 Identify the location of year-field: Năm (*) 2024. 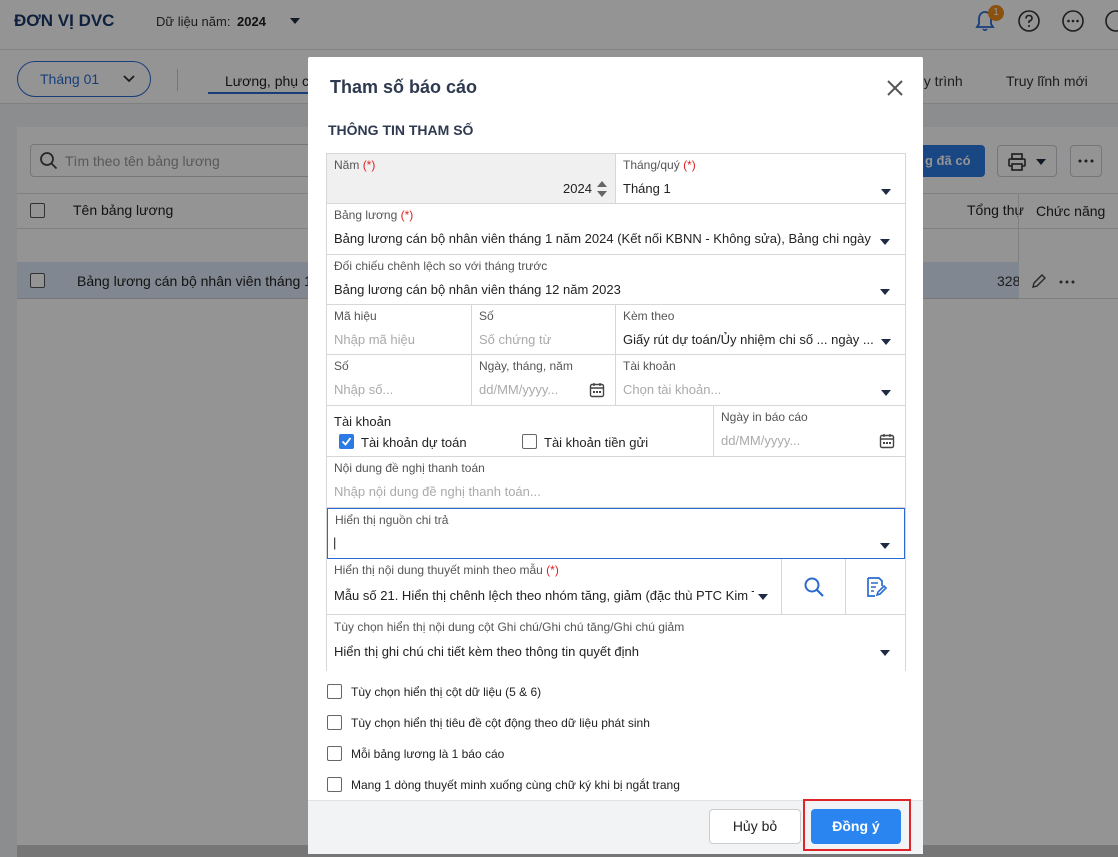
(471, 179).